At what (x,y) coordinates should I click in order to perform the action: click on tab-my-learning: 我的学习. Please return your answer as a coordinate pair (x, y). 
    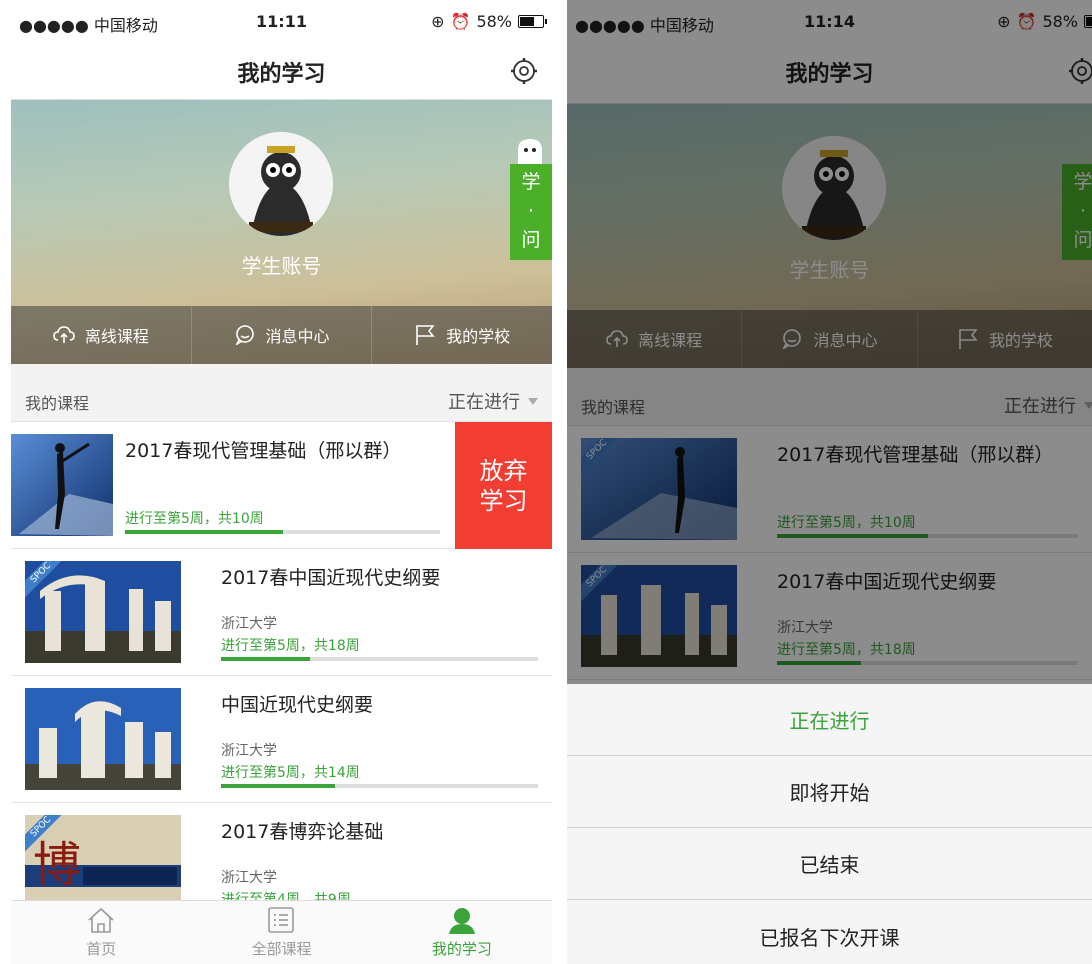
    Looking at the image, I should click on (462, 932).